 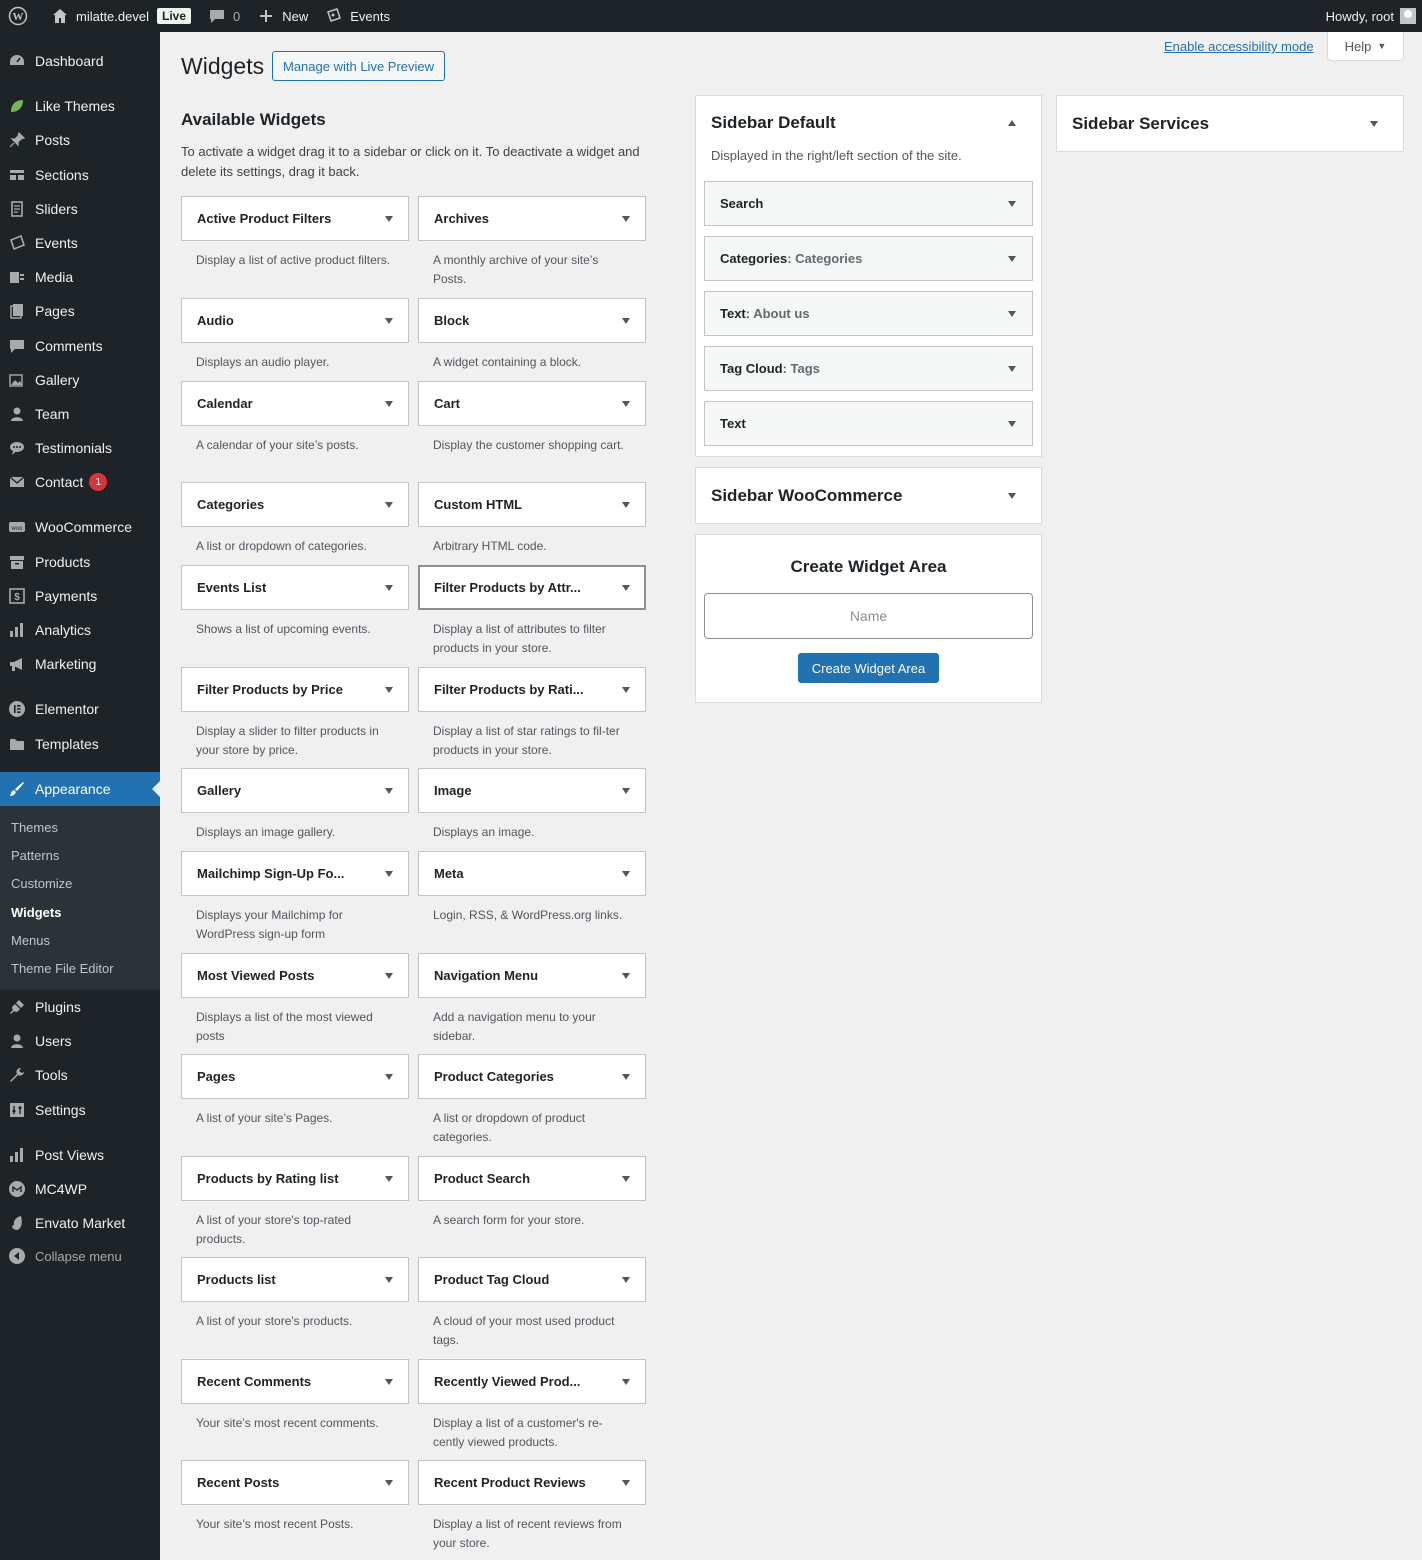 What do you see at coordinates (295, 218) in the screenshot?
I see `widget-title-bar: Active Product Filters` at bounding box center [295, 218].